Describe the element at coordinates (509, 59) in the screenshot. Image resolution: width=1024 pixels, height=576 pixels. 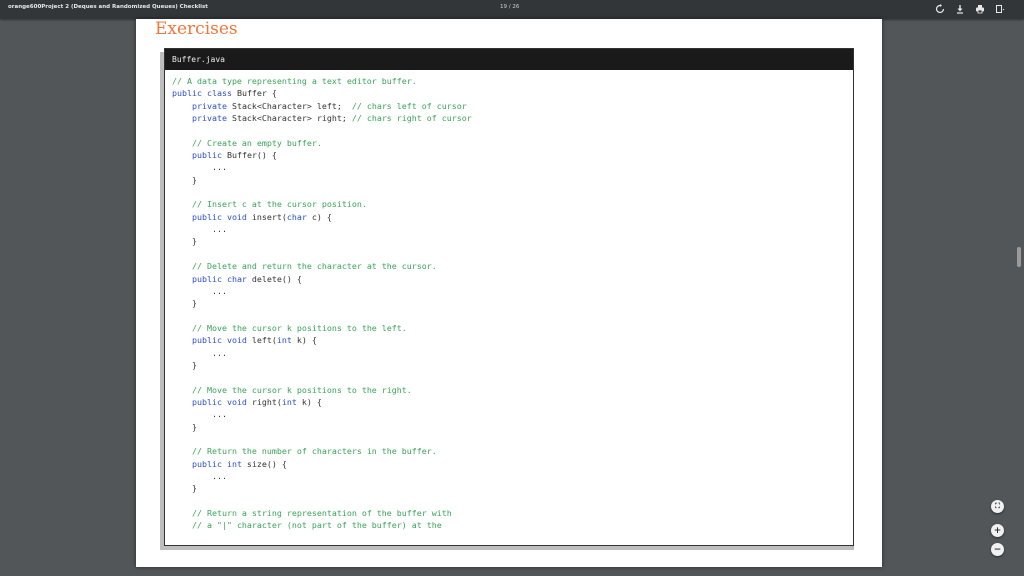
I see `code-filename: Buffer.java` at that location.